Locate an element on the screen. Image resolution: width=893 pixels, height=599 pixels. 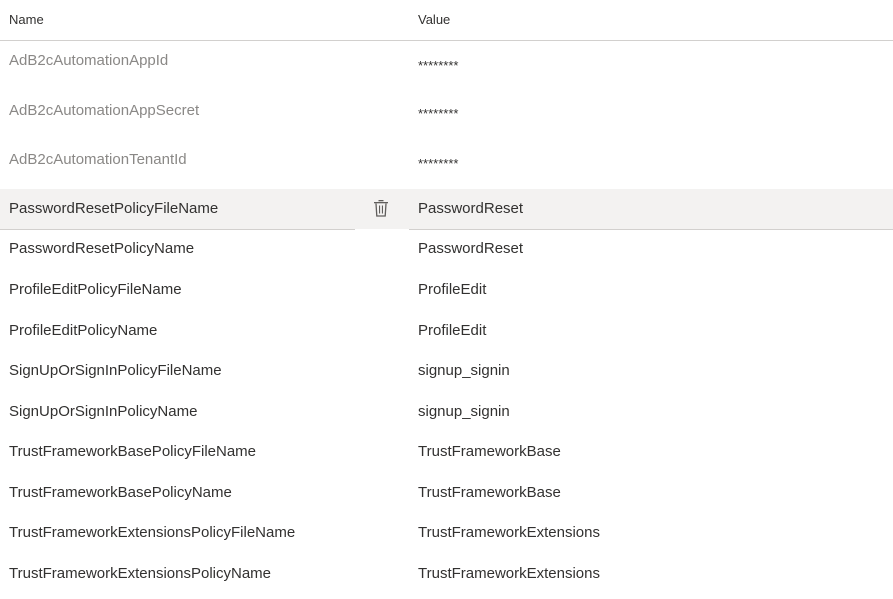
variable-name: AdB2cAutomationAppId is located at coordinates (88, 60).